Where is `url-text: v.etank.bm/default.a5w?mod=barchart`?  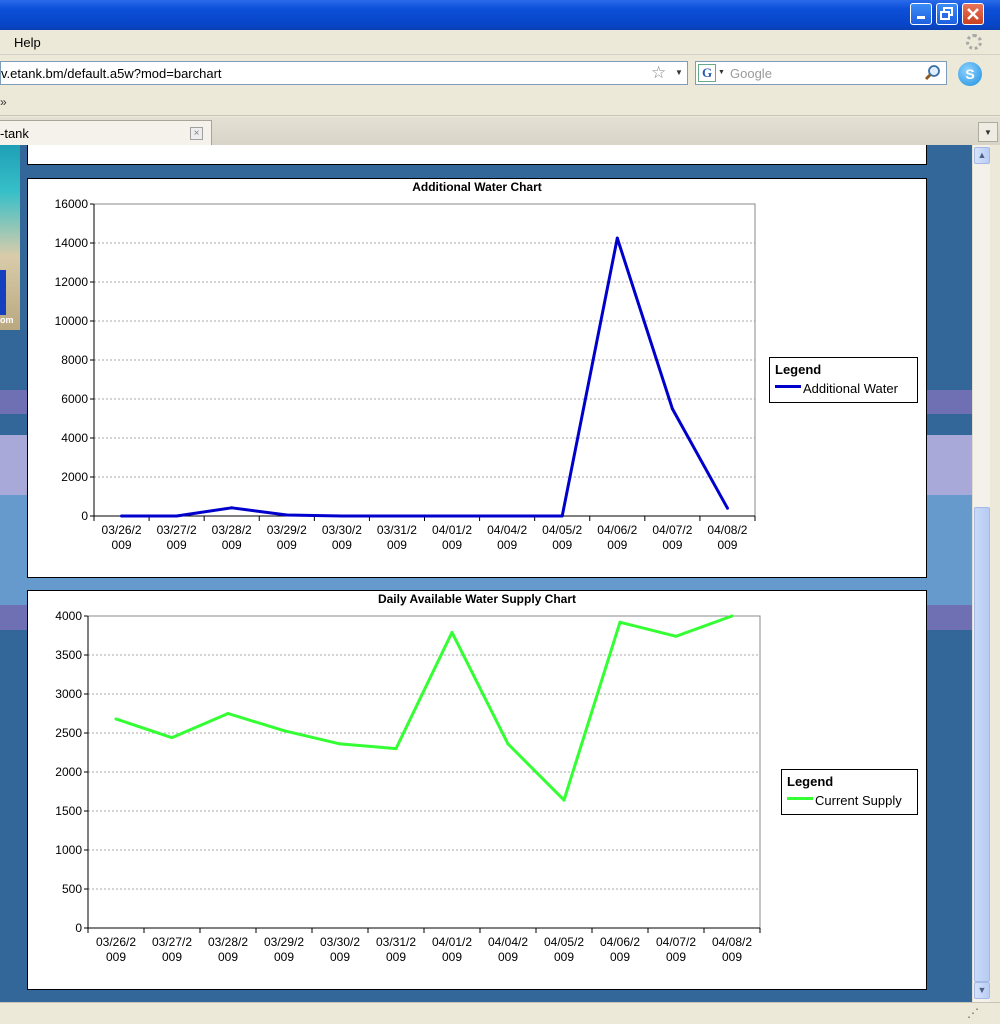 url-text: v.etank.bm/default.a5w?mod=barchart is located at coordinates (111, 73).